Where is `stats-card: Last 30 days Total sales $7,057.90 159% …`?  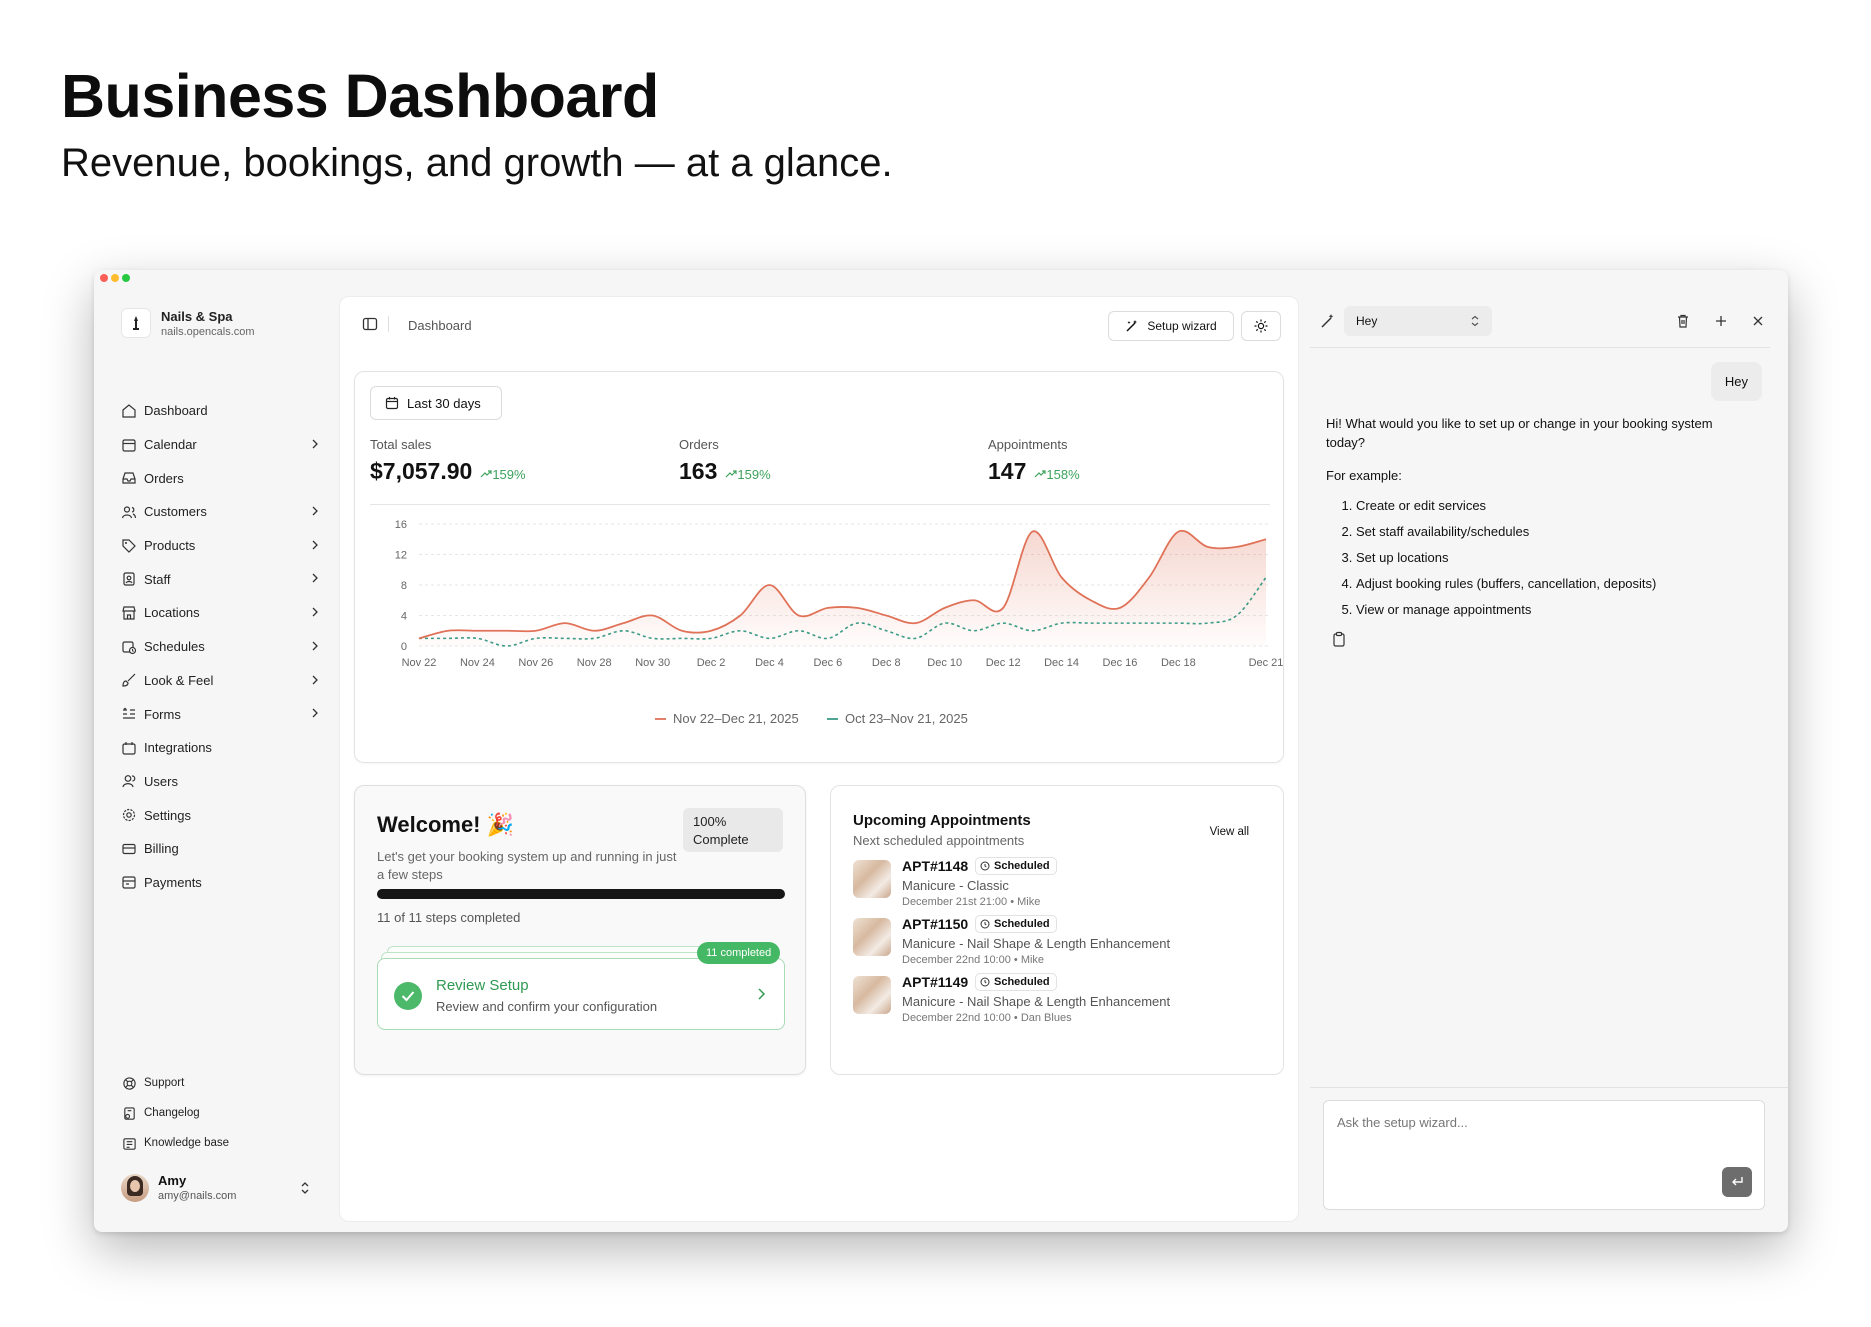
stats-card: Last 30 days Total sales $7,057.90 159% … is located at coordinates (819, 567).